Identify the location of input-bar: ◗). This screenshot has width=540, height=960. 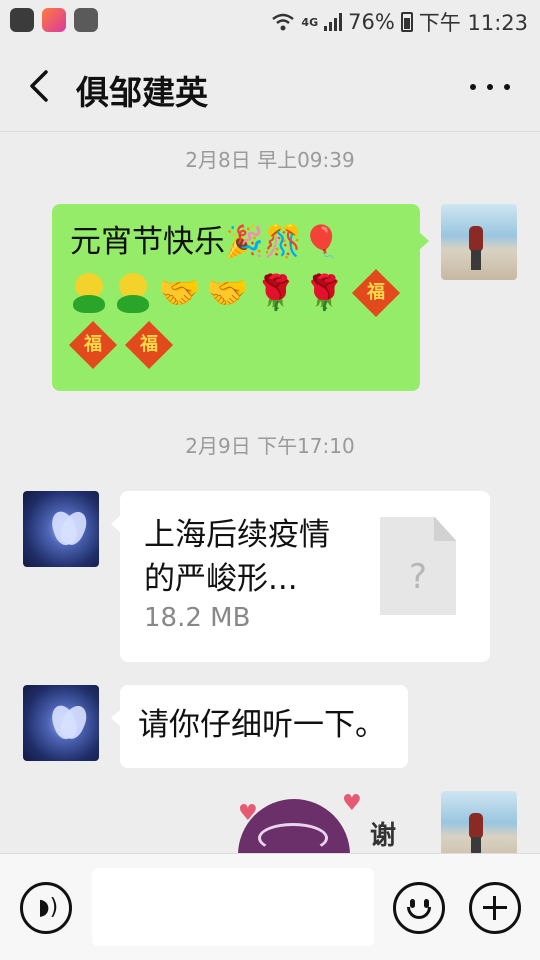
(270, 906).